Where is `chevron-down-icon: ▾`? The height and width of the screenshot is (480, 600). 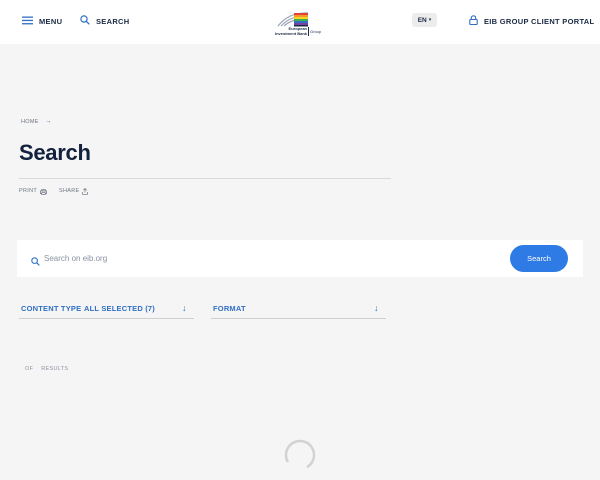
chevron-down-icon: ▾ is located at coordinates (430, 20).